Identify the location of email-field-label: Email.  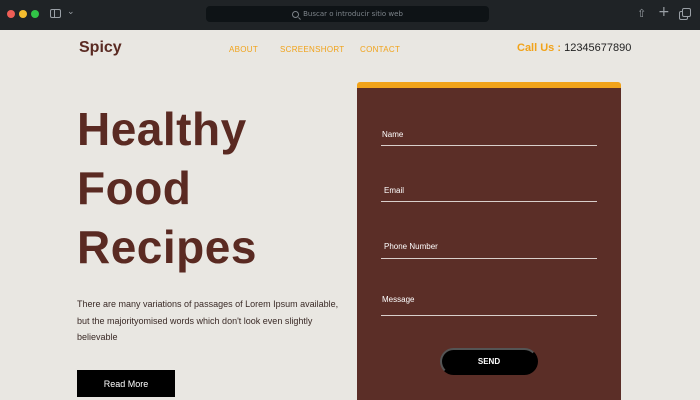
(394, 190).